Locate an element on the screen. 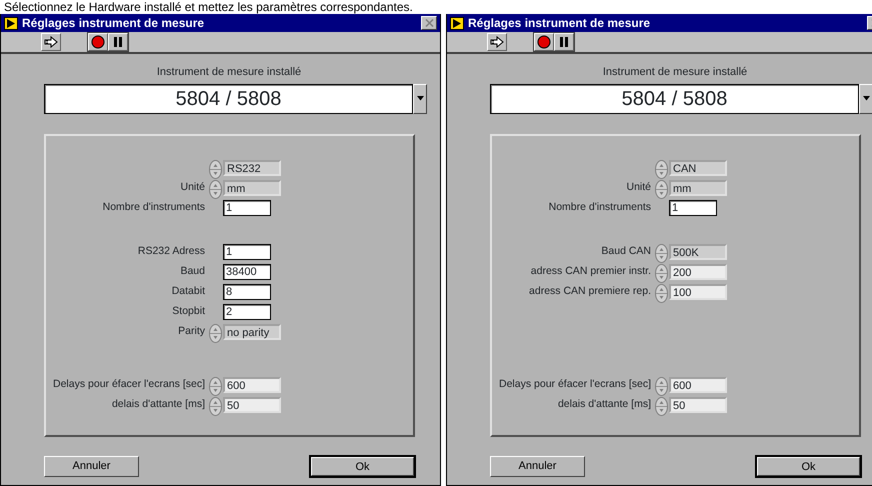  ring-selector: 500K is located at coordinates (698, 252).